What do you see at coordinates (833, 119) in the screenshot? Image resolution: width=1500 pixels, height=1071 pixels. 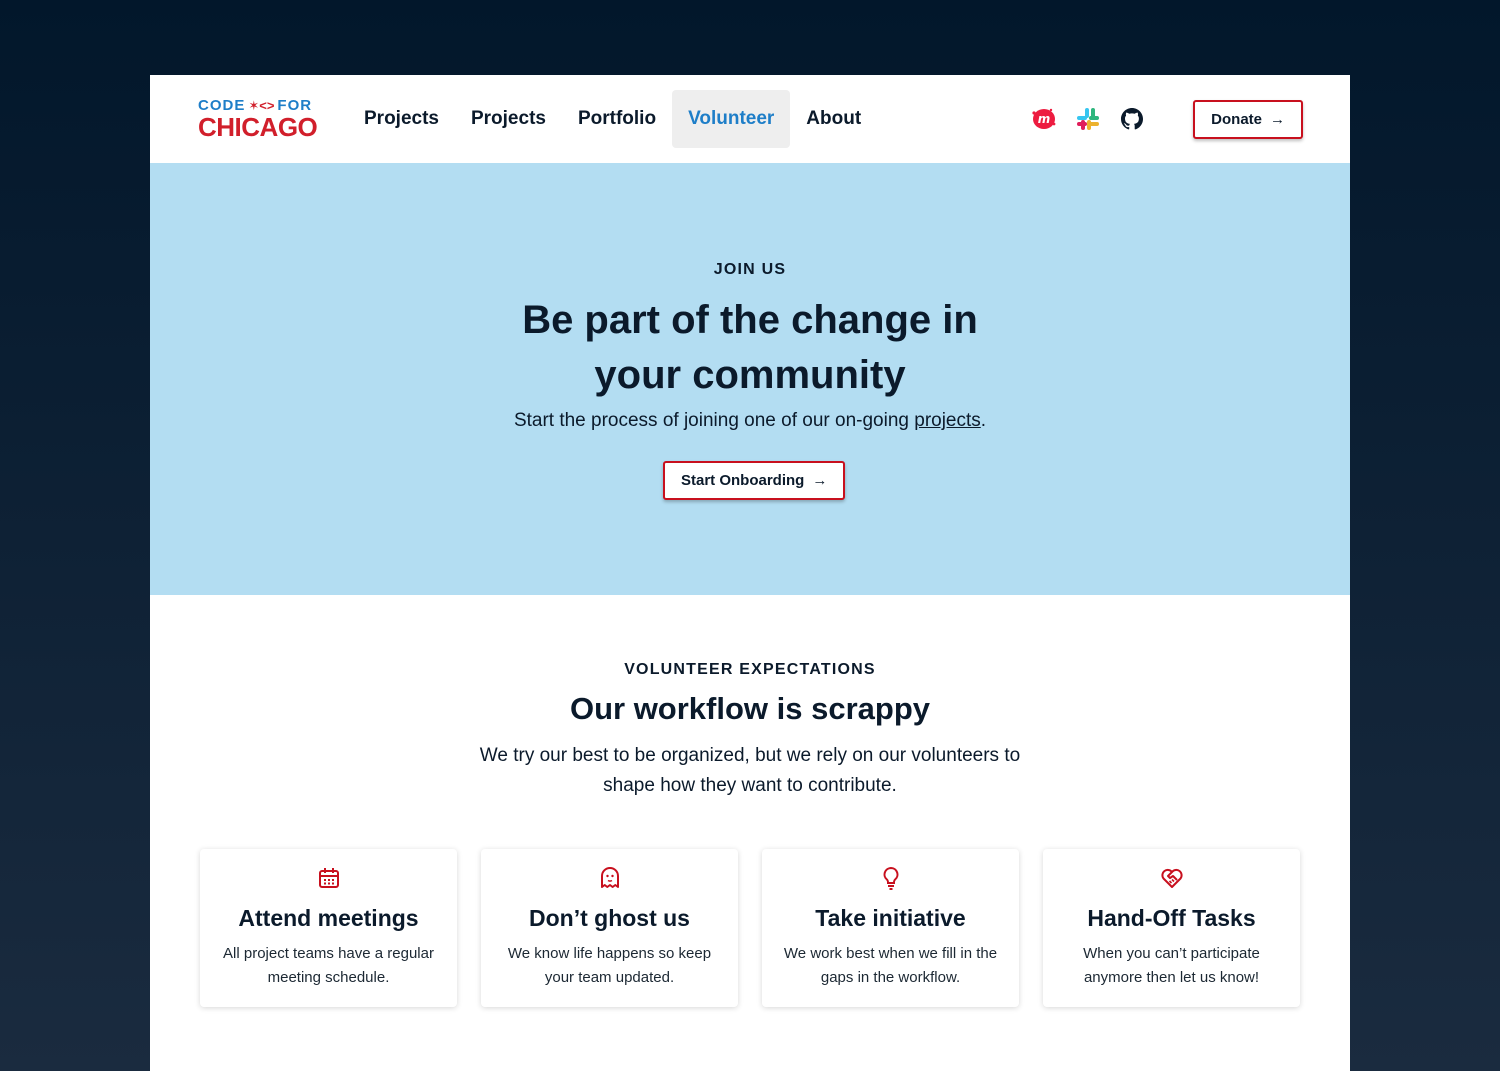 I see `nav-link-about: About` at bounding box center [833, 119].